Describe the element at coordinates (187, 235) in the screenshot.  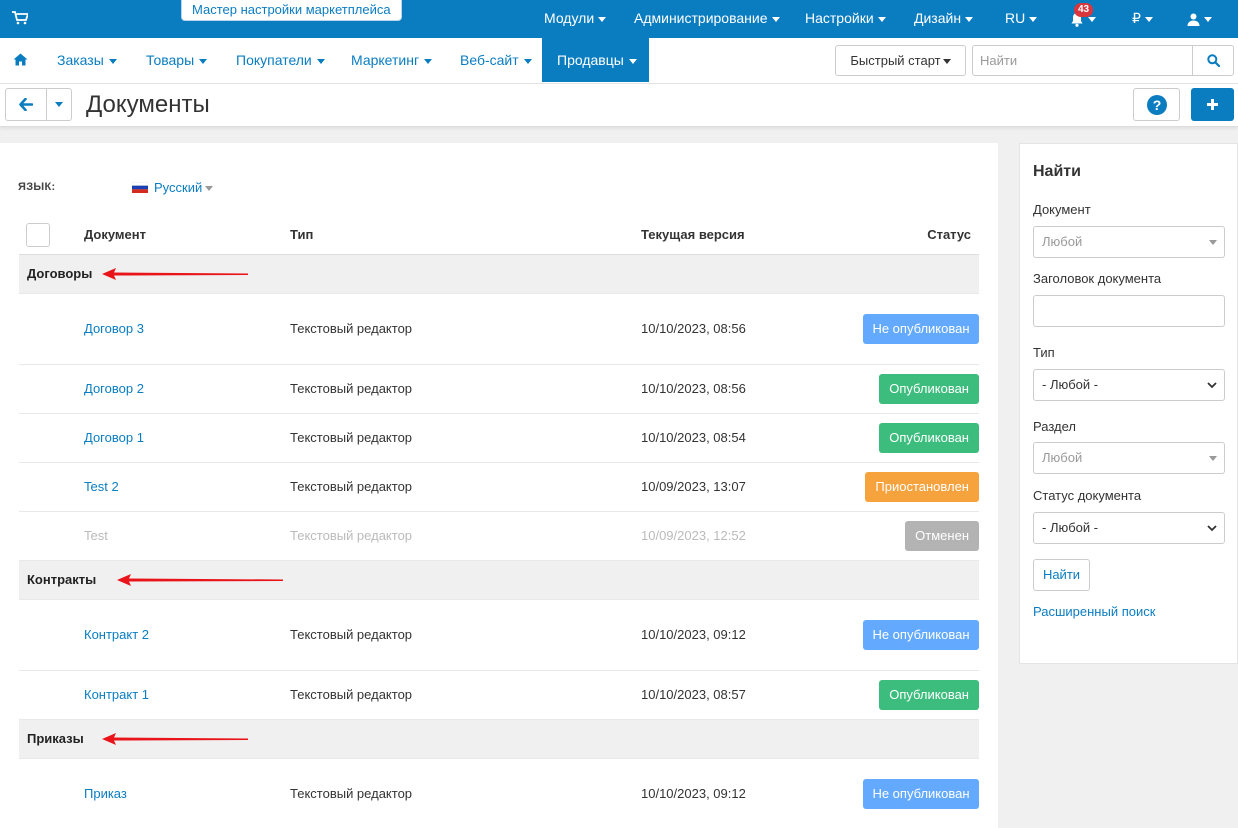
I see `col-document: Документ` at that location.